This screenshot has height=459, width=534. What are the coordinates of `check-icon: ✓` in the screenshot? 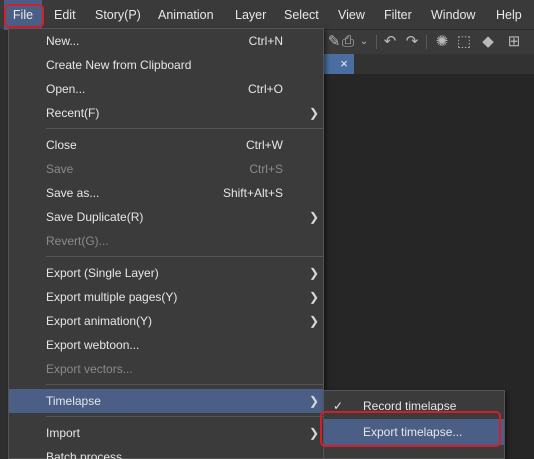 It's located at (338, 406).